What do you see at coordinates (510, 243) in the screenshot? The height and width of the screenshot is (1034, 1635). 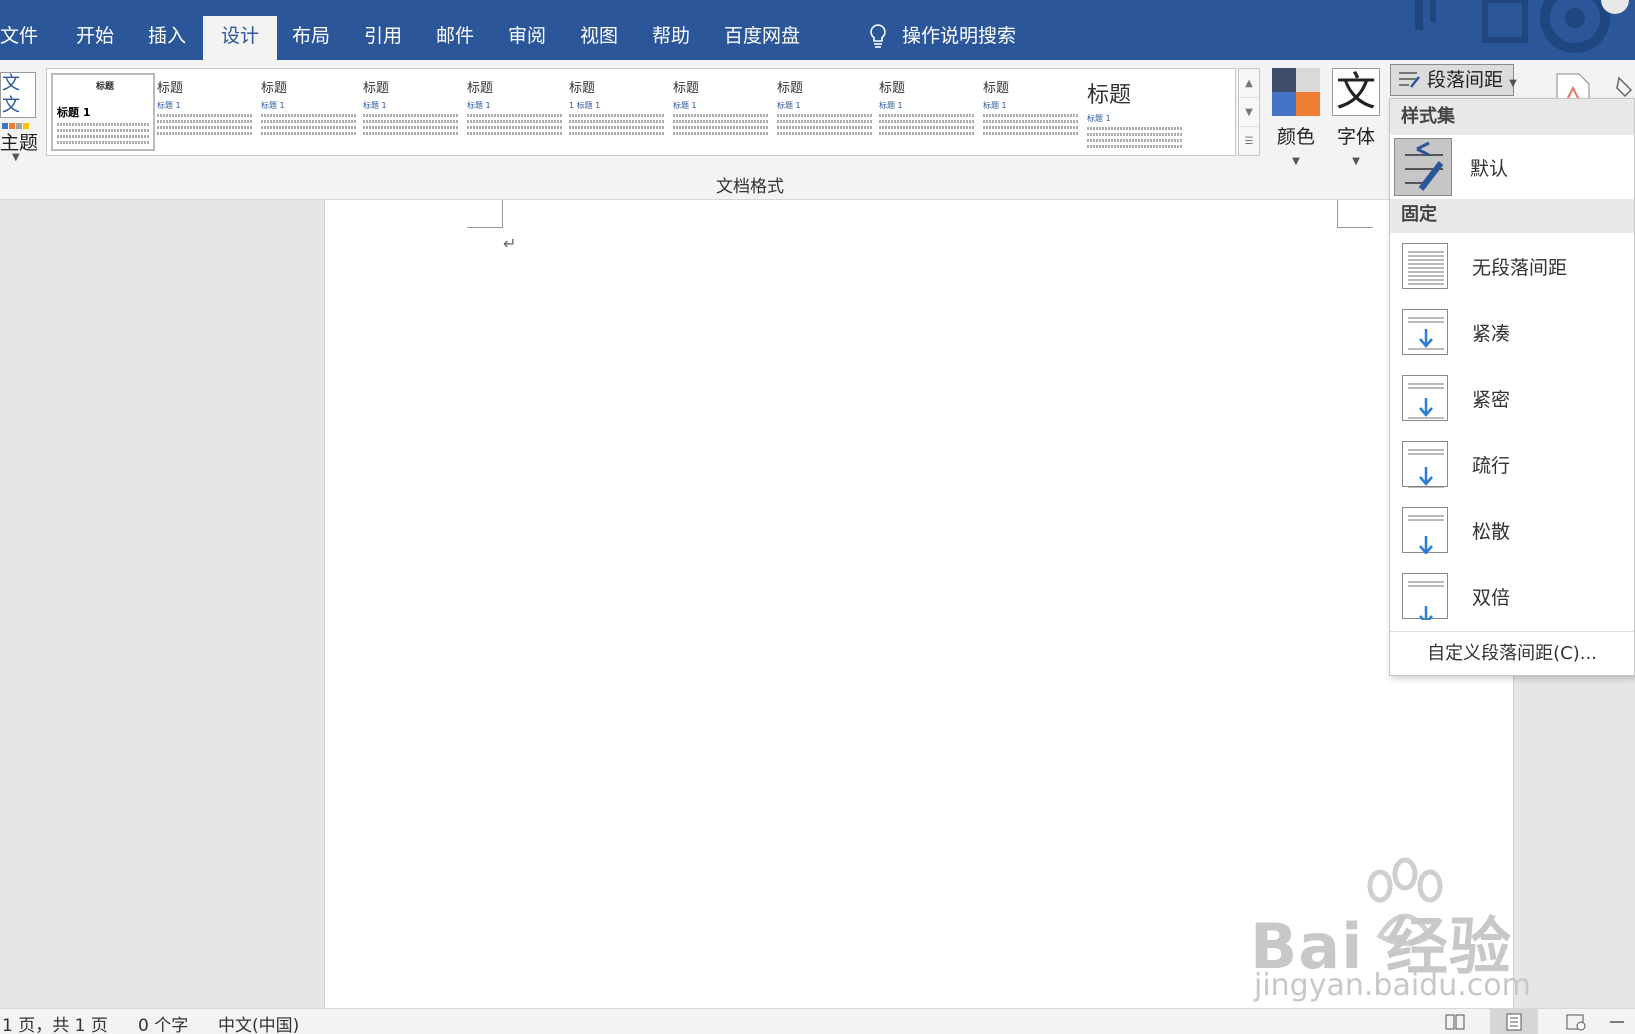 I see `paragraph-mark: ↵` at bounding box center [510, 243].